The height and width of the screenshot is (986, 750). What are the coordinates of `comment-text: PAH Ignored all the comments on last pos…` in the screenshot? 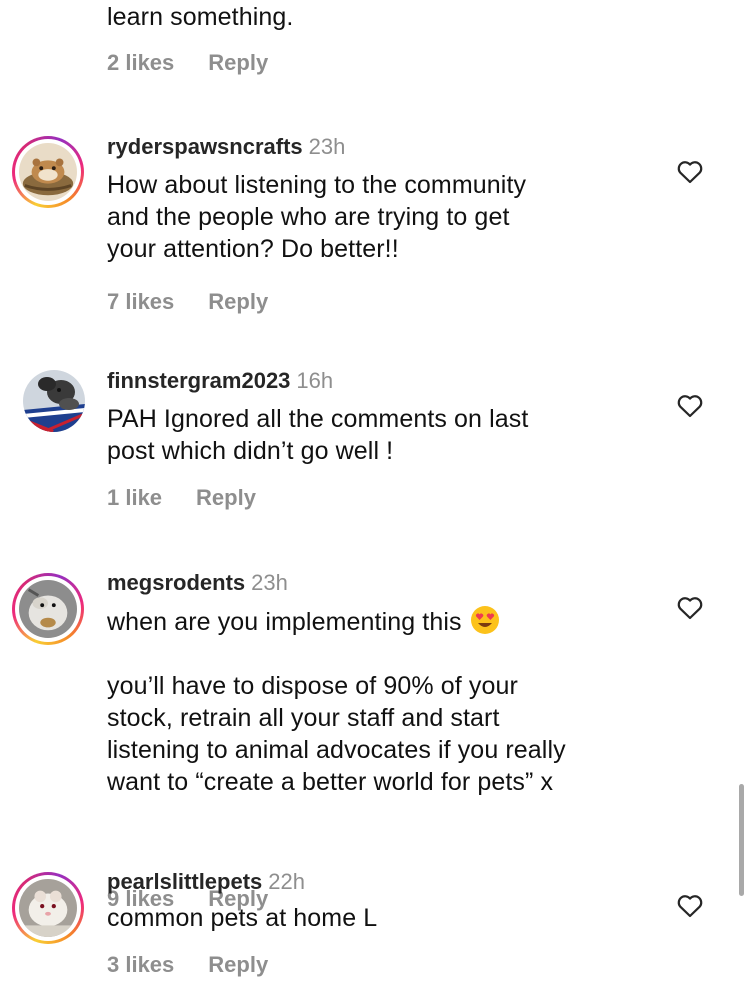 It's located at (318, 435).